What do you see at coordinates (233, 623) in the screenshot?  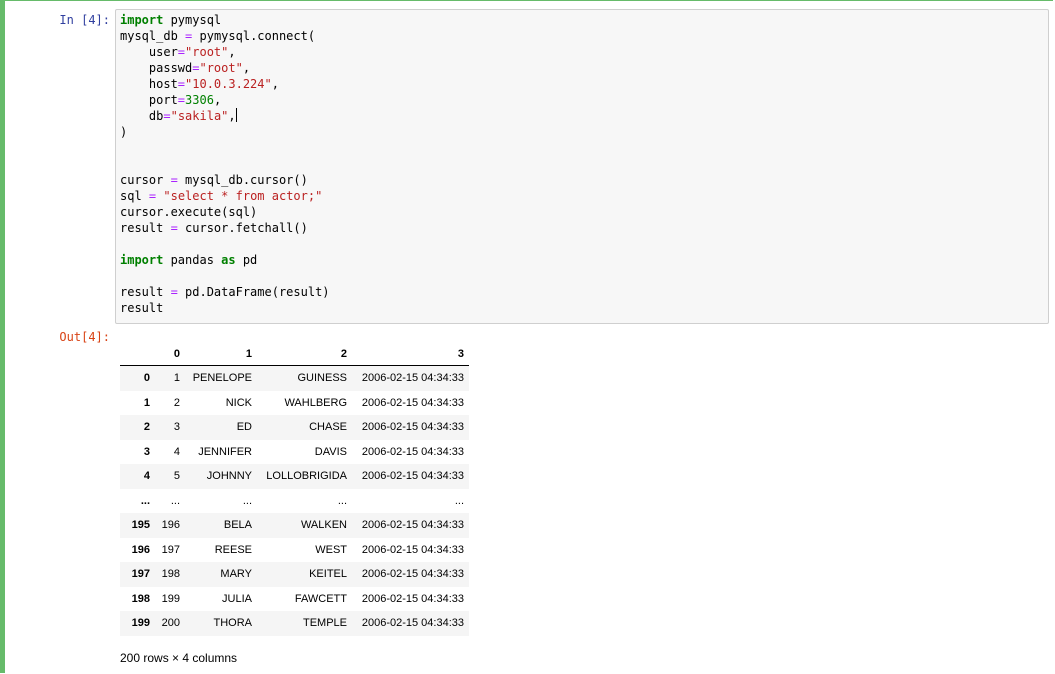 I see `table-cell: THORA` at bounding box center [233, 623].